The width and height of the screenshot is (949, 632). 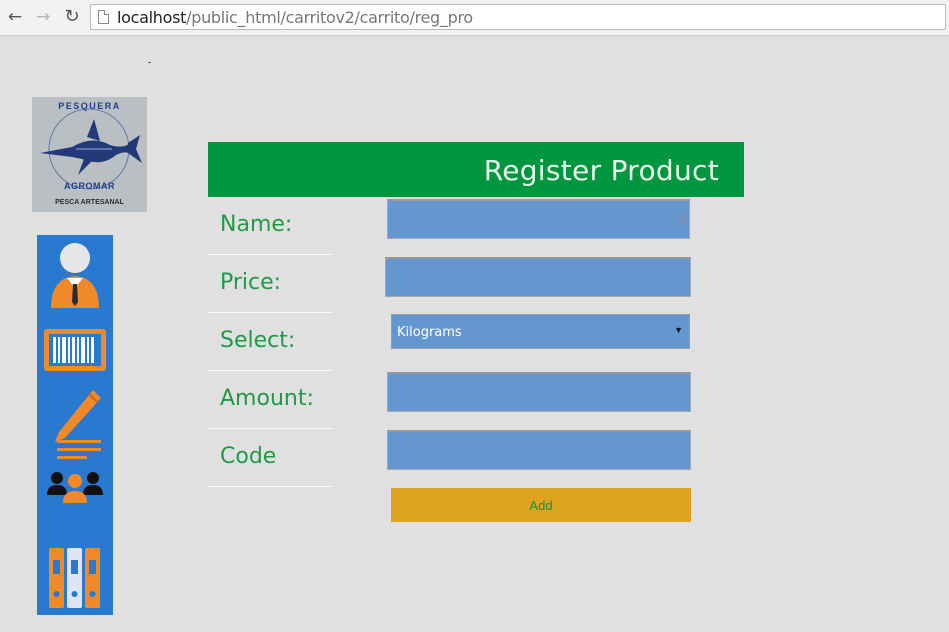 What do you see at coordinates (678, 330) in the screenshot?
I see `dropdown-caret-icon: ▼` at bounding box center [678, 330].